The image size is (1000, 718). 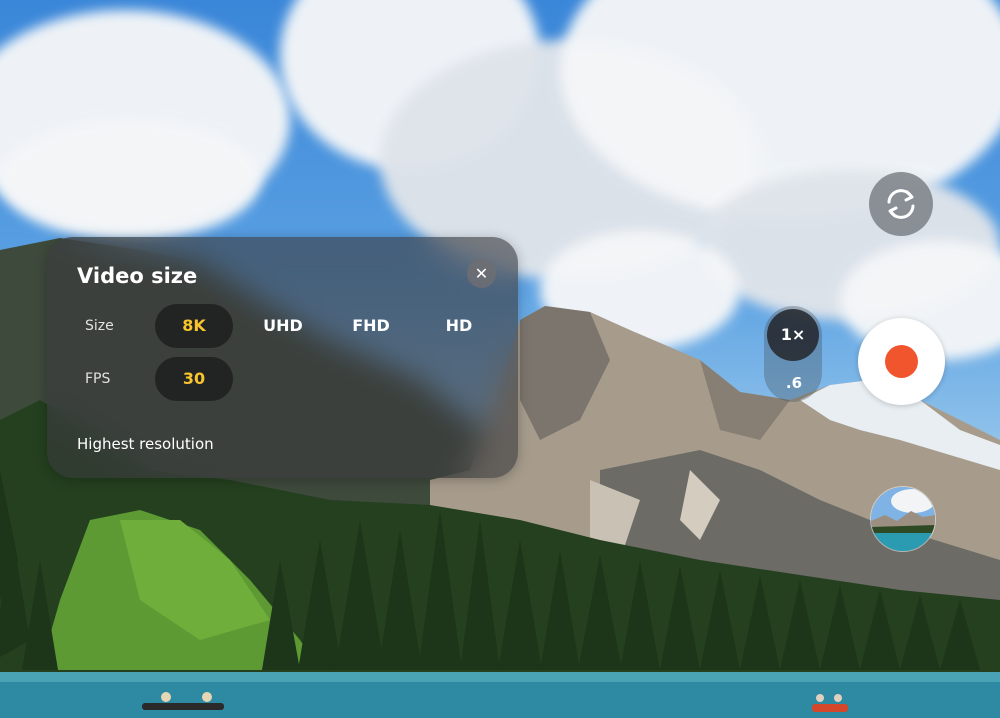 I want to click on record-button, so click(x=901, y=361).